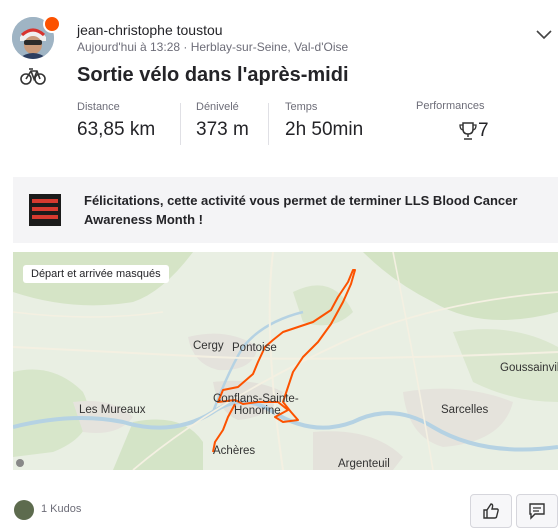  Describe the element at coordinates (213, 75) in the screenshot. I see `activity-title: Sortie vélo dans l'après-midi` at that location.